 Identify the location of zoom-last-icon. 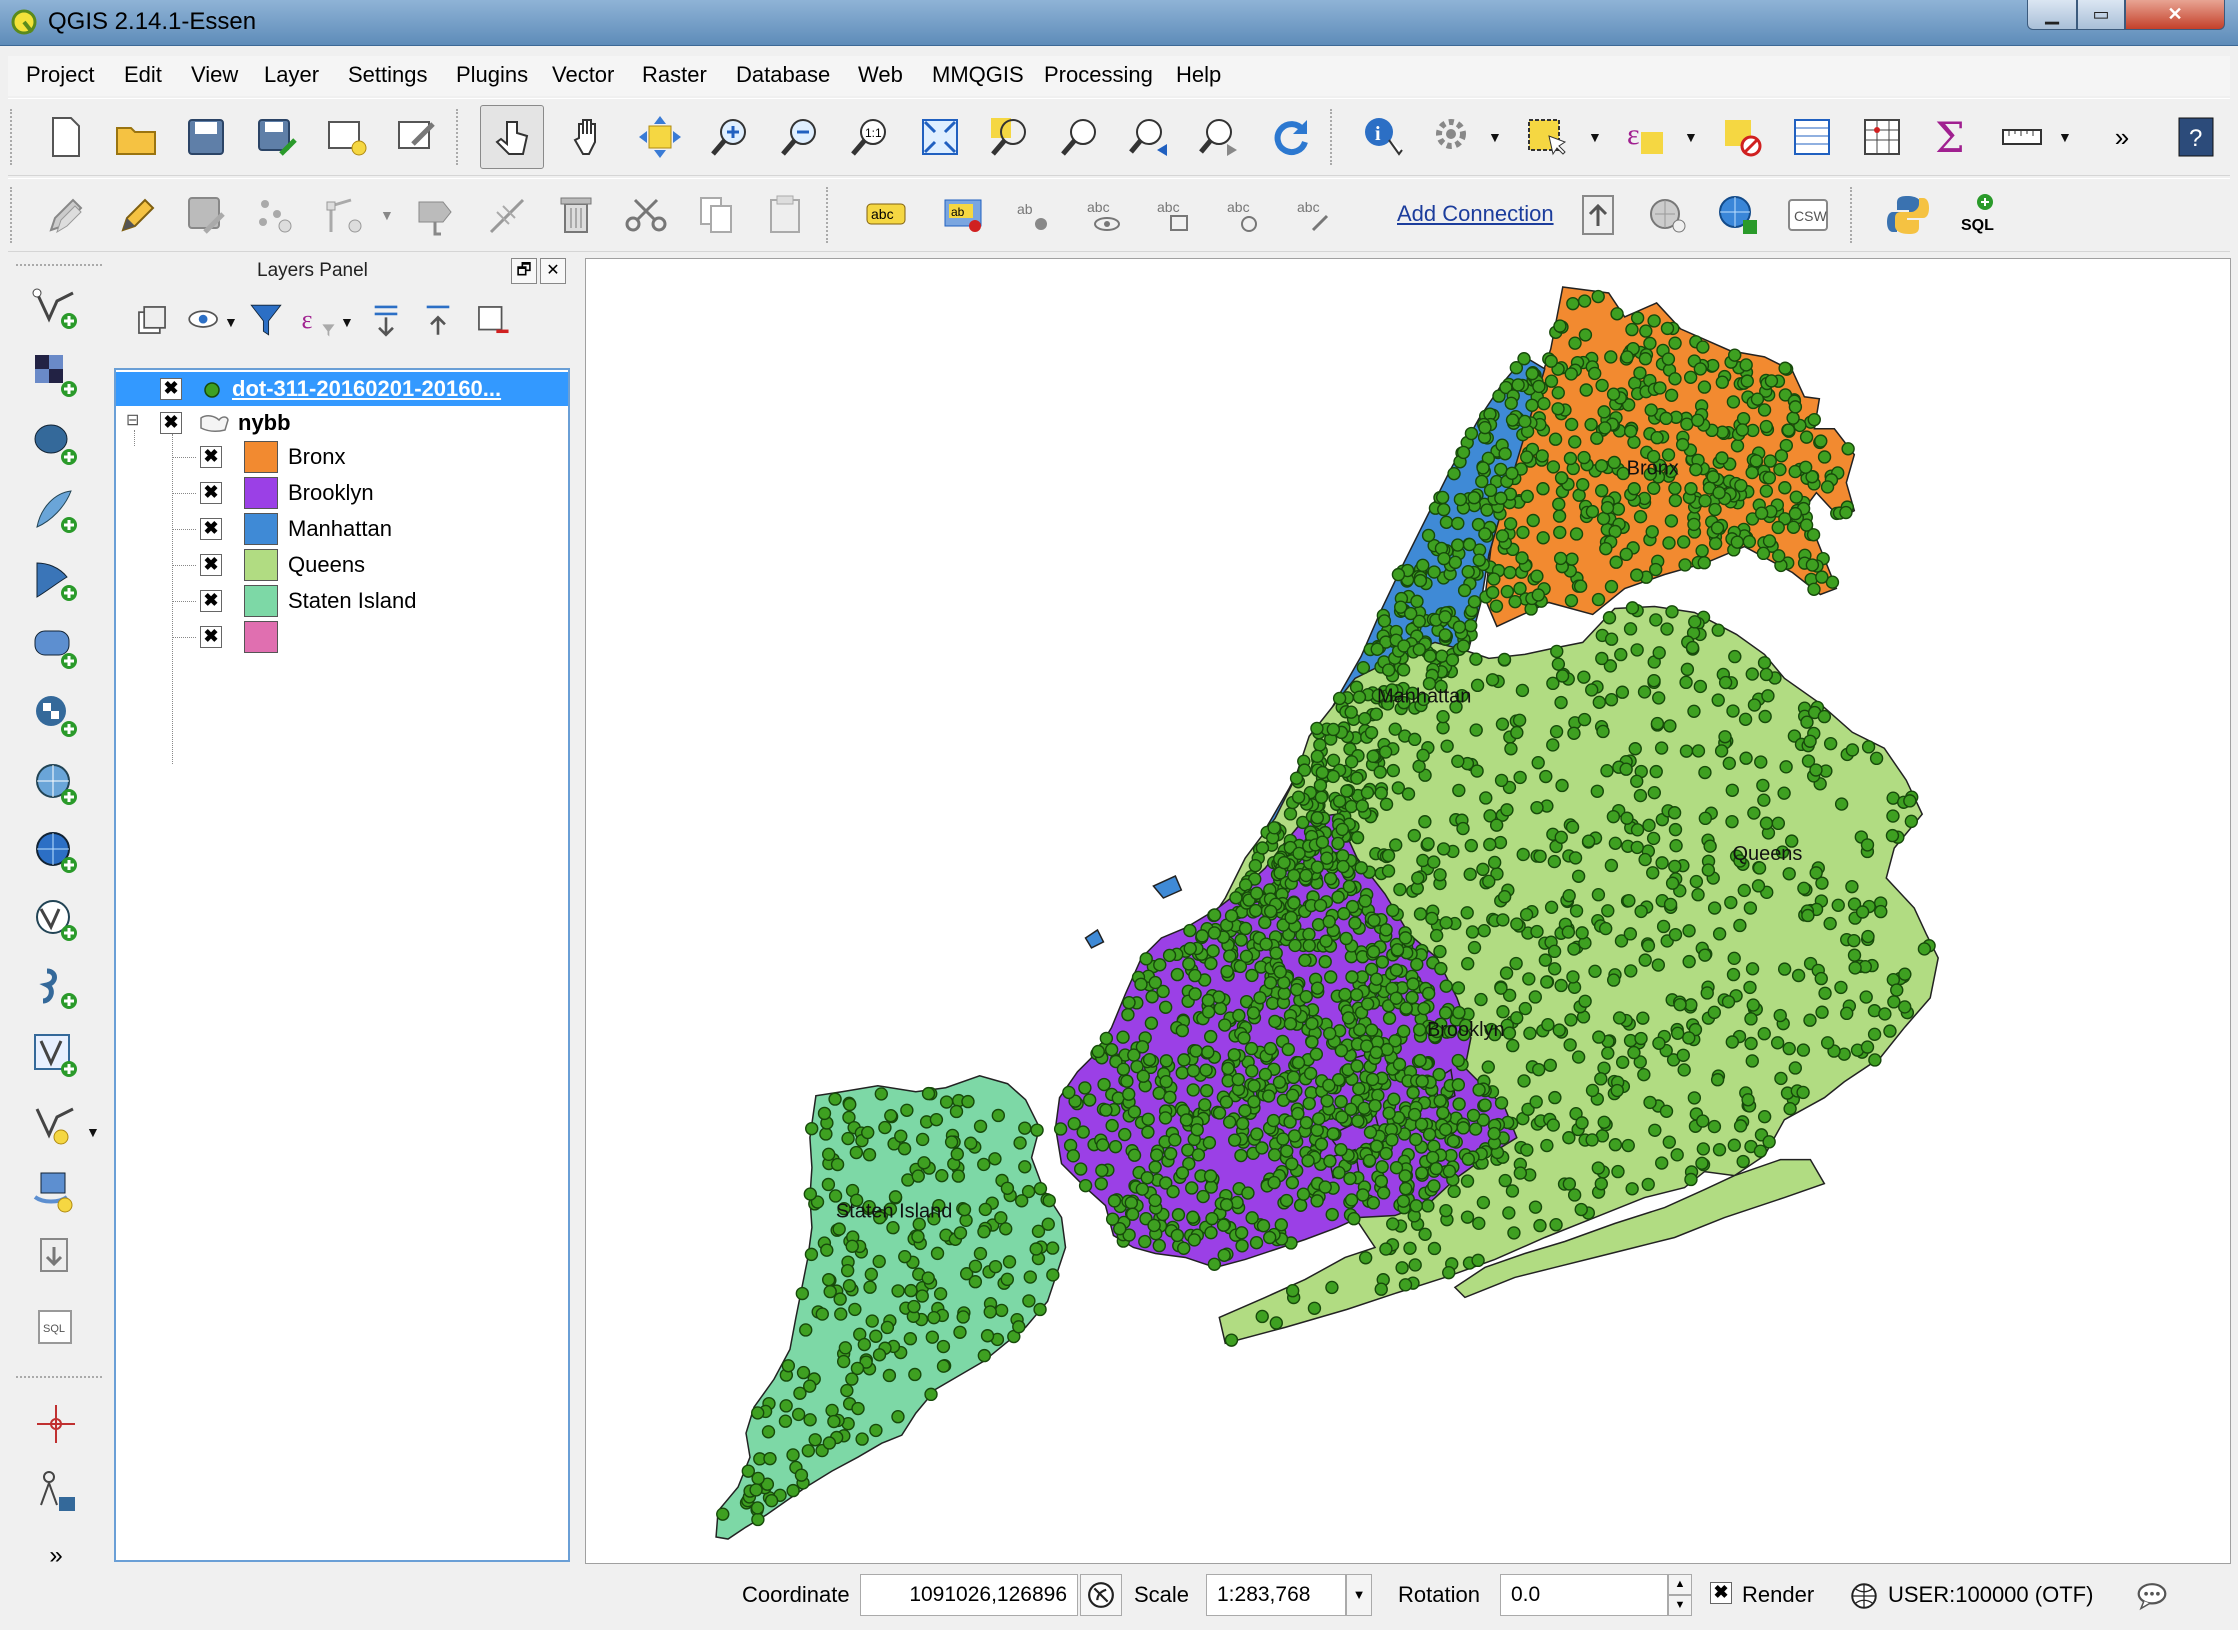
(1150, 137).